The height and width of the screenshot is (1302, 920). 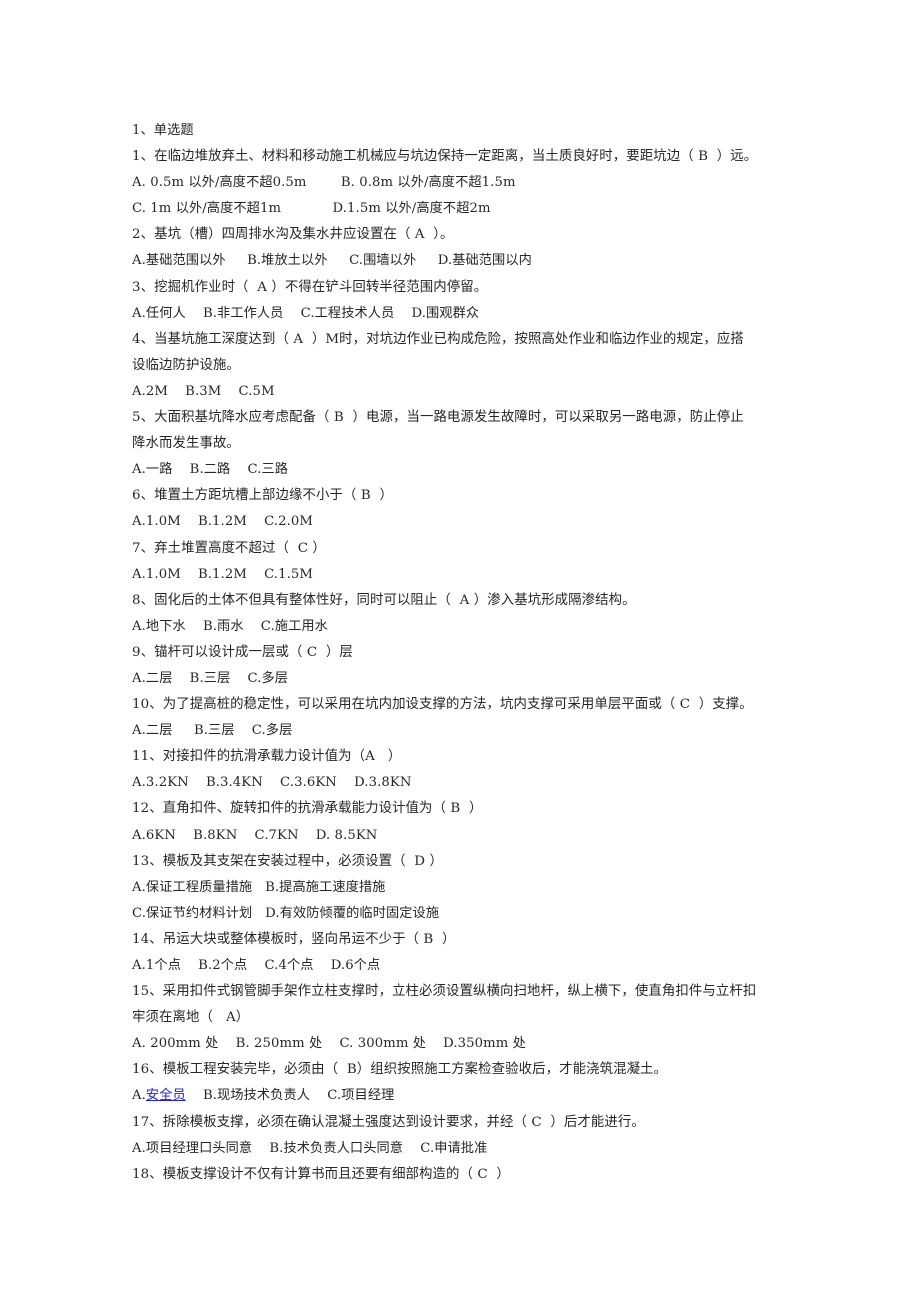 I want to click on question-stem-7: 7、弃土堆置高度不超过（ C ）, so click(x=229, y=548).